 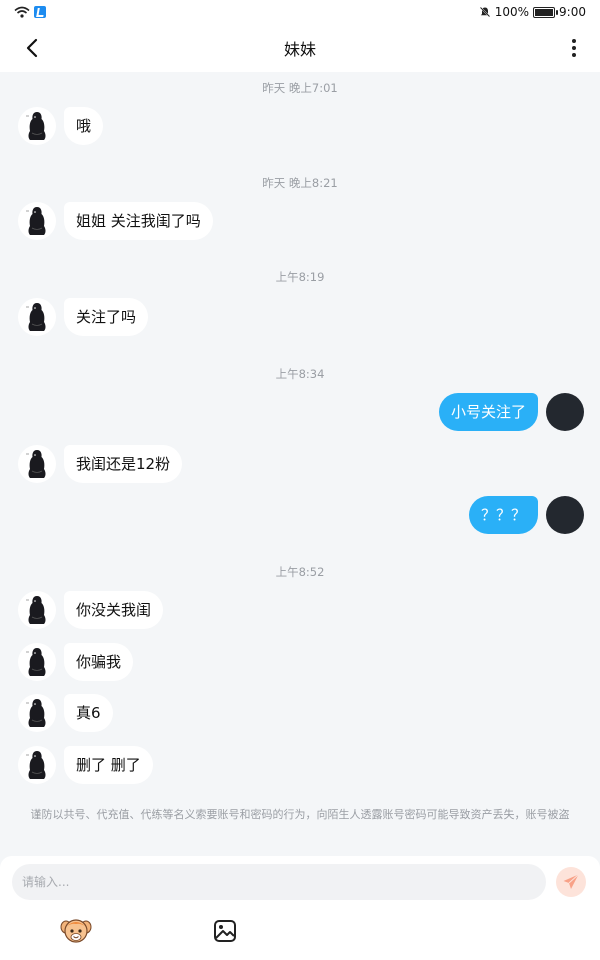 I want to click on back-button, so click(x=32, y=48).